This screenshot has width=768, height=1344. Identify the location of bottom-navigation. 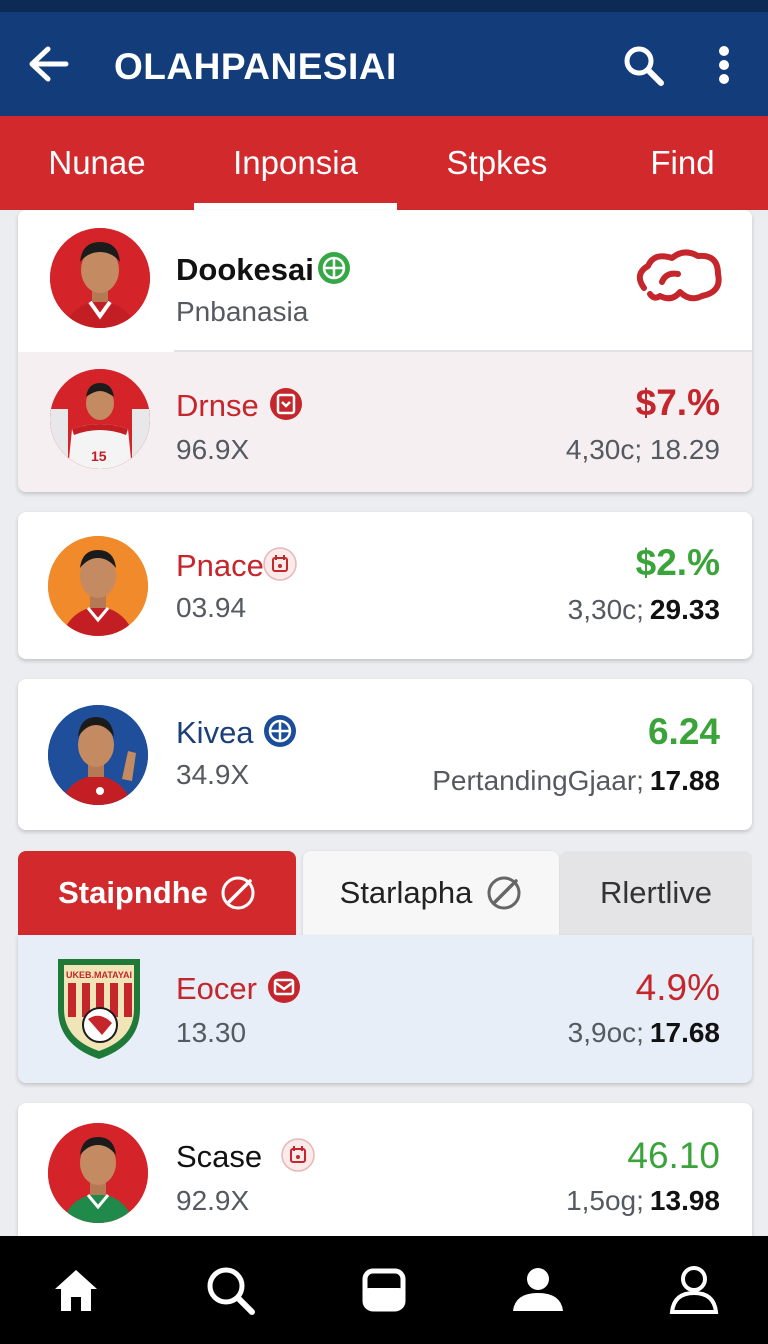
(384, 1290).